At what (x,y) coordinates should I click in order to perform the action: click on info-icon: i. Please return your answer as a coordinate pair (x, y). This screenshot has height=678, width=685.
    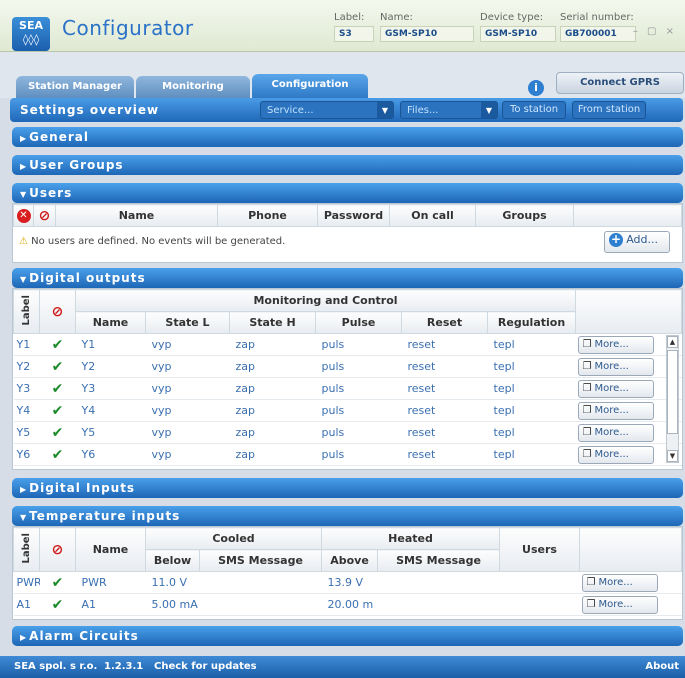
    Looking at the image, I should click on (536, 88).